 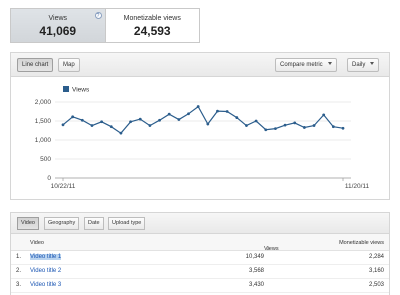 What do you see at coordinates (19, 285) in the screenshot?
I see `row-rank: 3.` at bounding box center [19, 285].